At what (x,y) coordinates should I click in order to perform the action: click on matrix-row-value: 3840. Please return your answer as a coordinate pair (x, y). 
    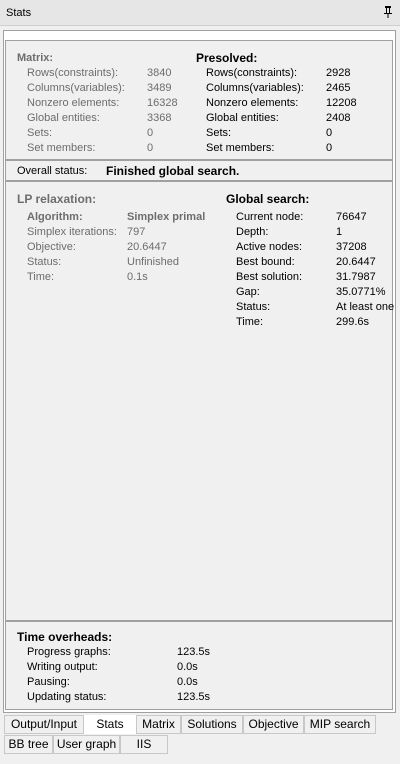
    Looking at the image, I should click on (159, 73).